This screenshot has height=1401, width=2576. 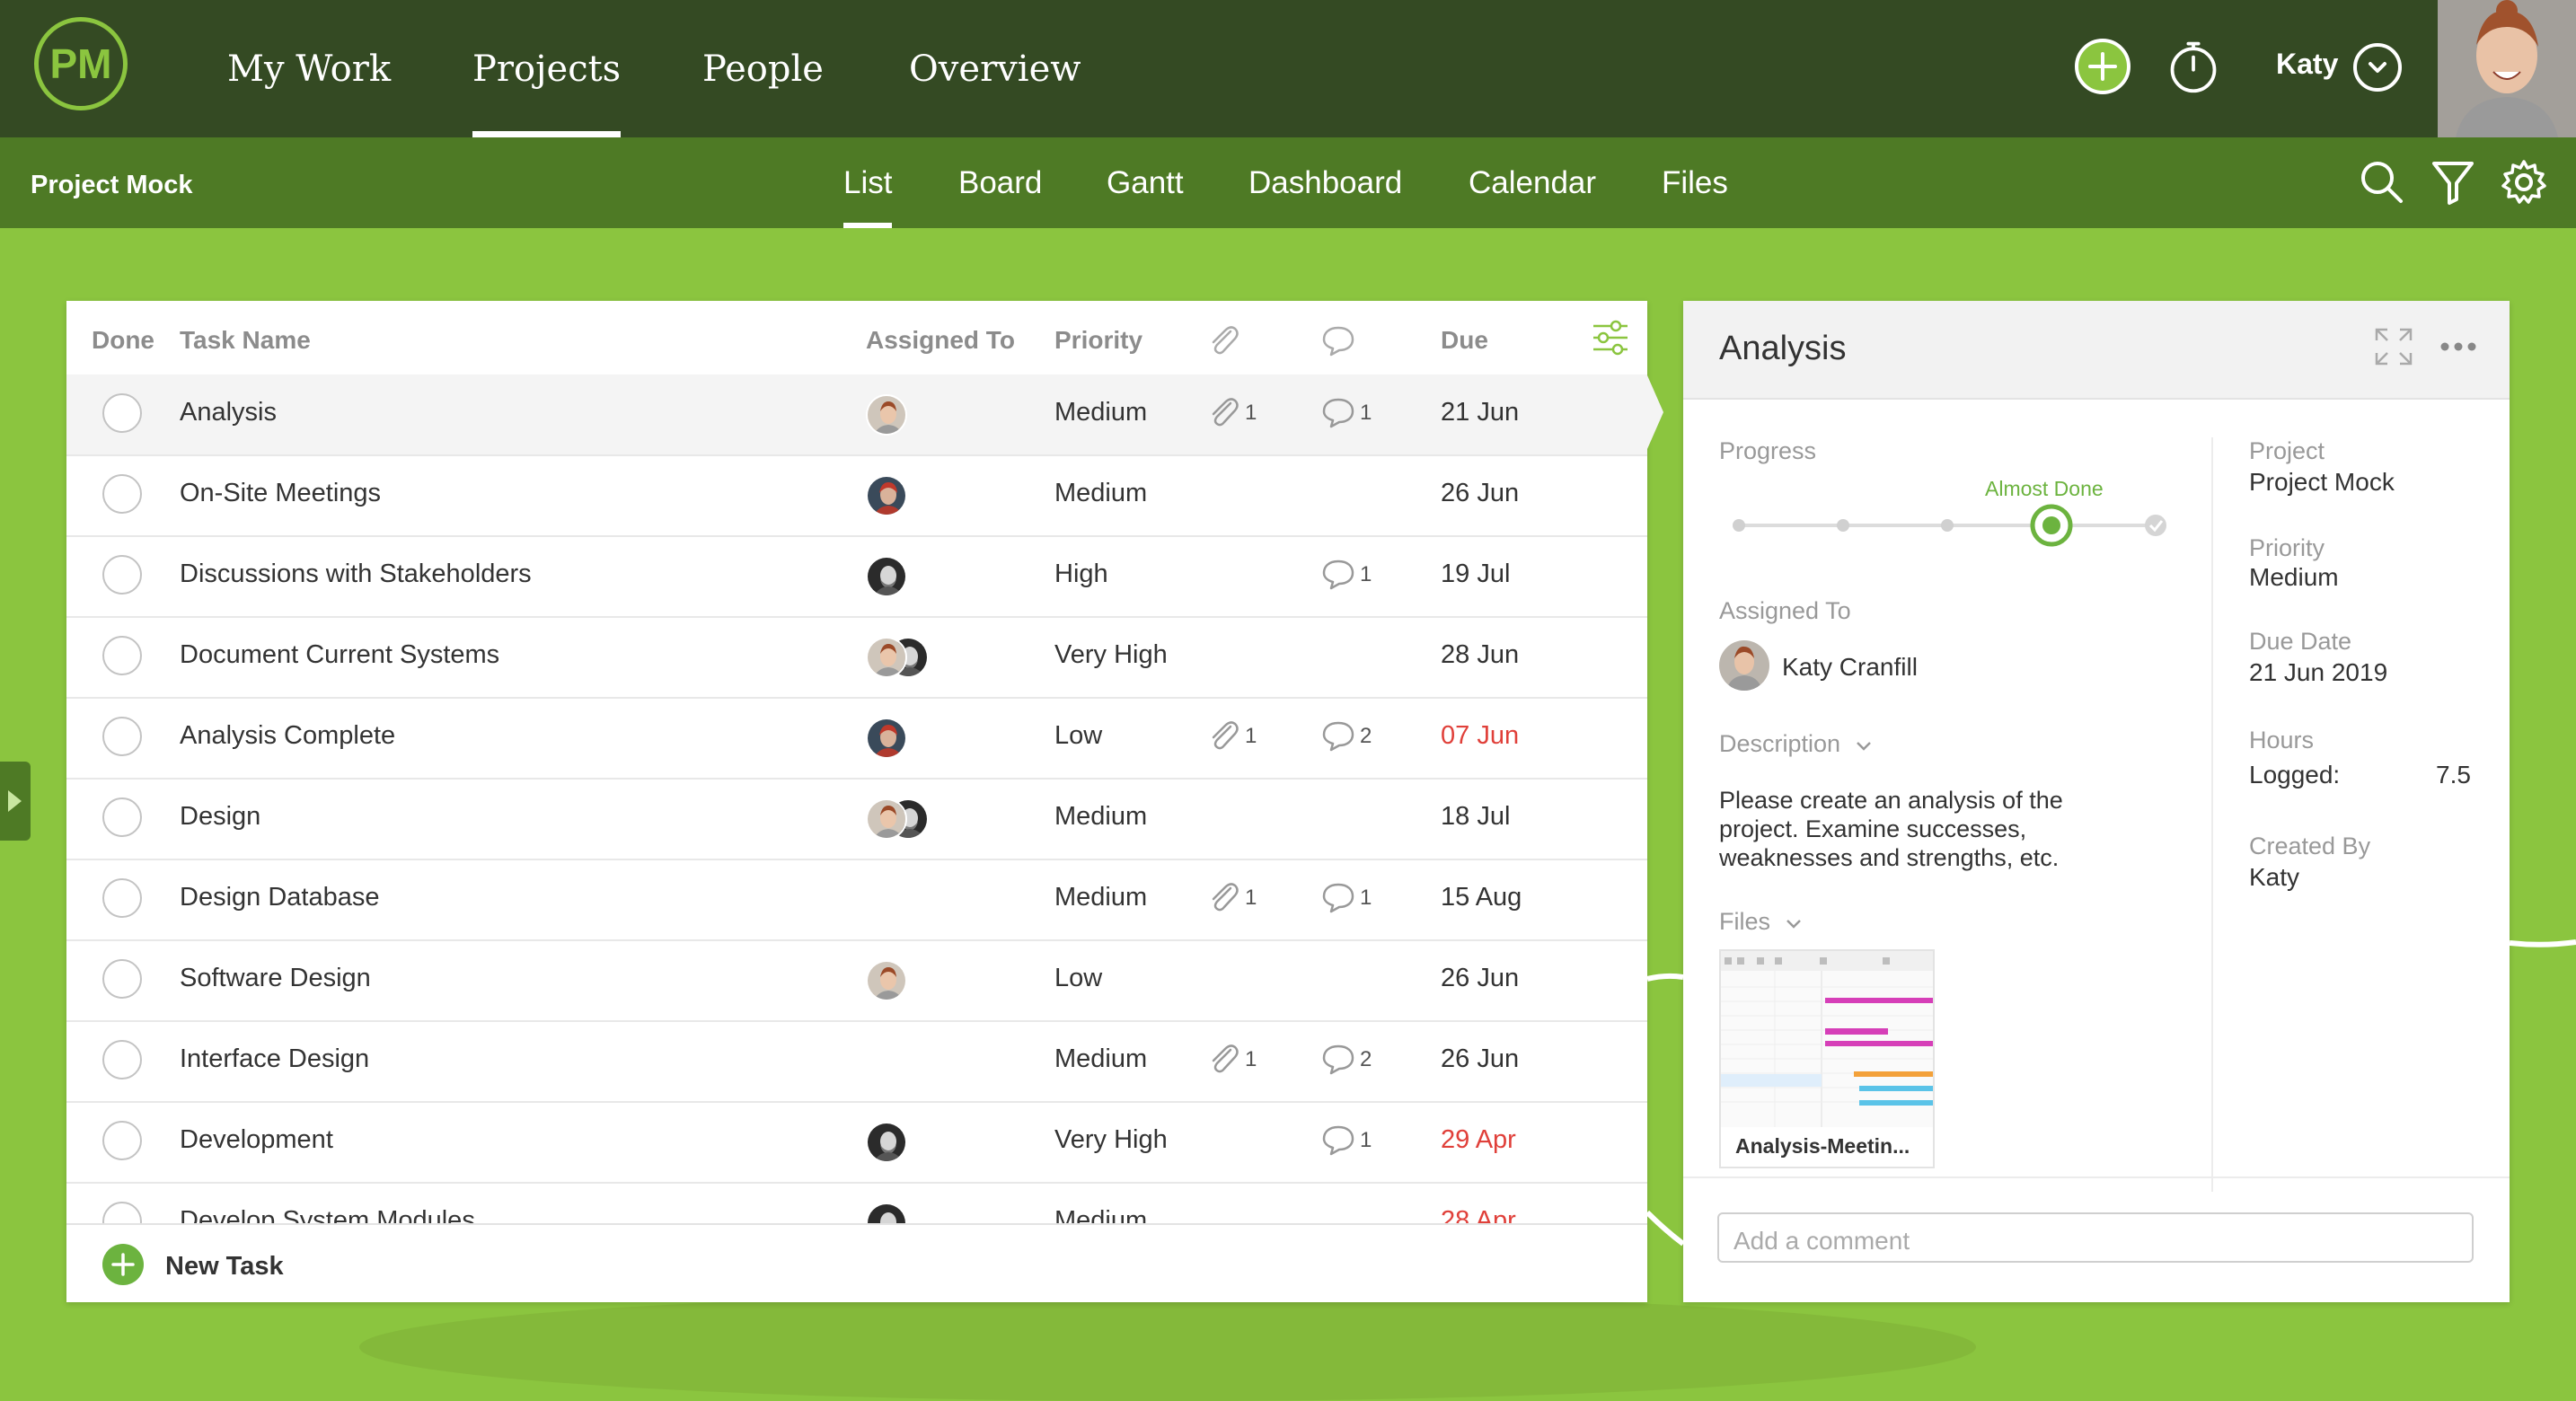 I want to click on nav-my-work: My Work, so click(x=309, y=68).